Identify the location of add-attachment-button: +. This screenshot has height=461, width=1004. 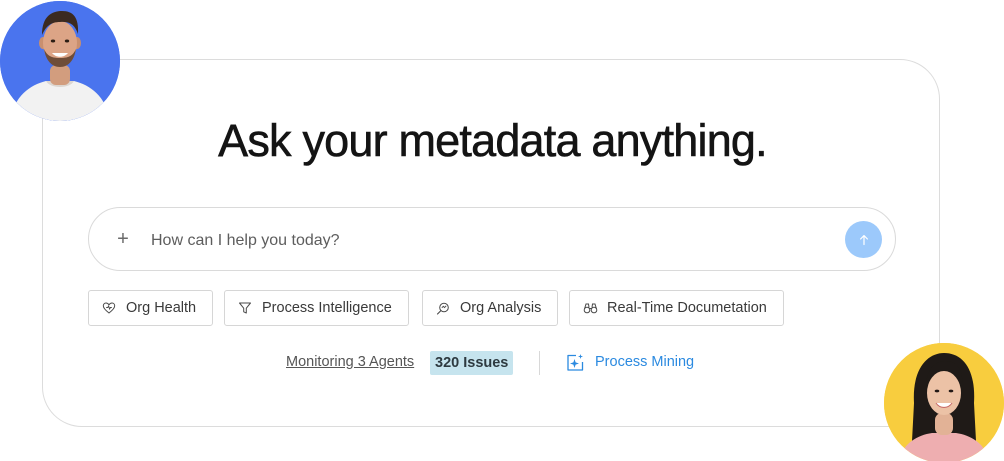
(123, 239).